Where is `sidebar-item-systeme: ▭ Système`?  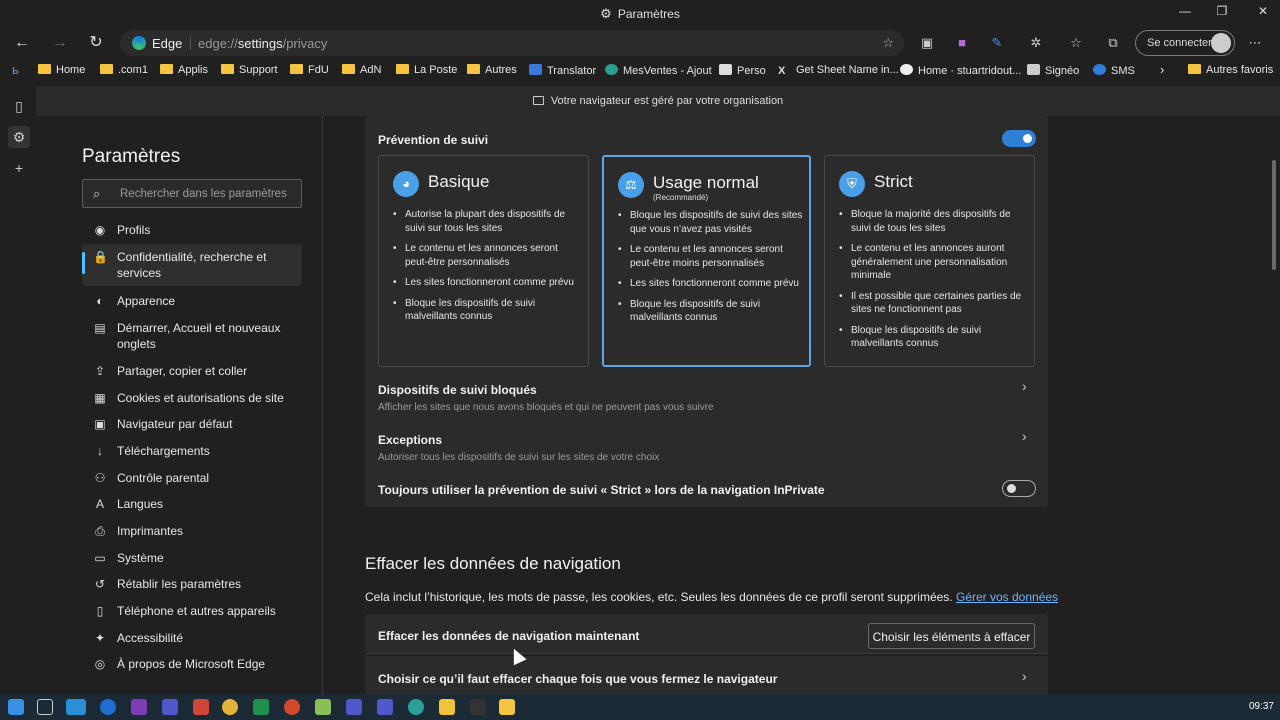 sidebar-item-systeme: ▭ Système is located at coordinates (192, 559).